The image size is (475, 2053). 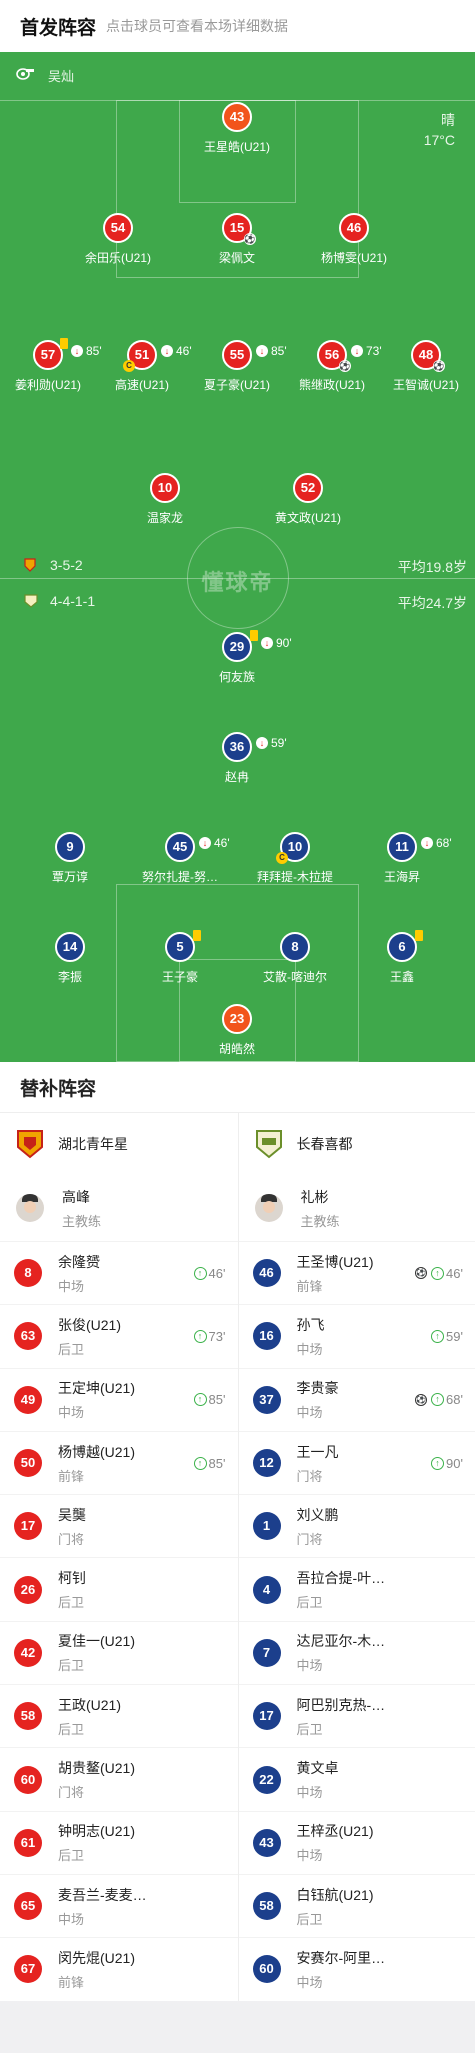 I want to click on bench-player-row: 58 王政(U21) 后卫, so click(x=119, y=1715).